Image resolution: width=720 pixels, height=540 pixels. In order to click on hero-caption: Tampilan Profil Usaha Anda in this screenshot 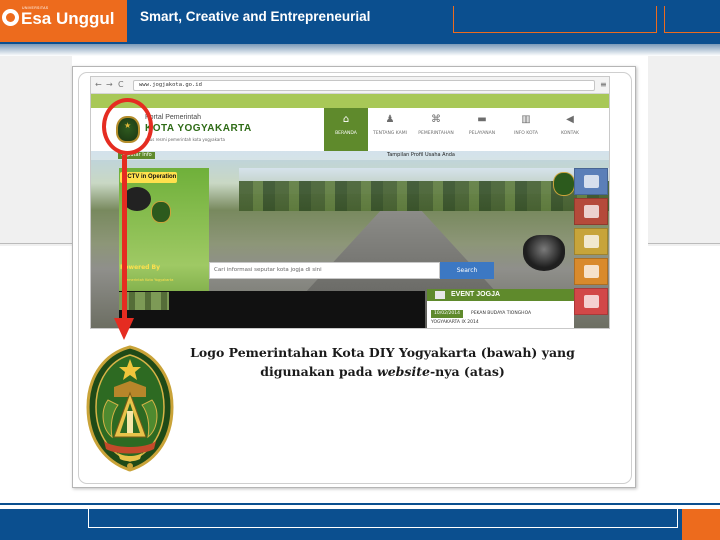, I will do `click(421, 155)`.